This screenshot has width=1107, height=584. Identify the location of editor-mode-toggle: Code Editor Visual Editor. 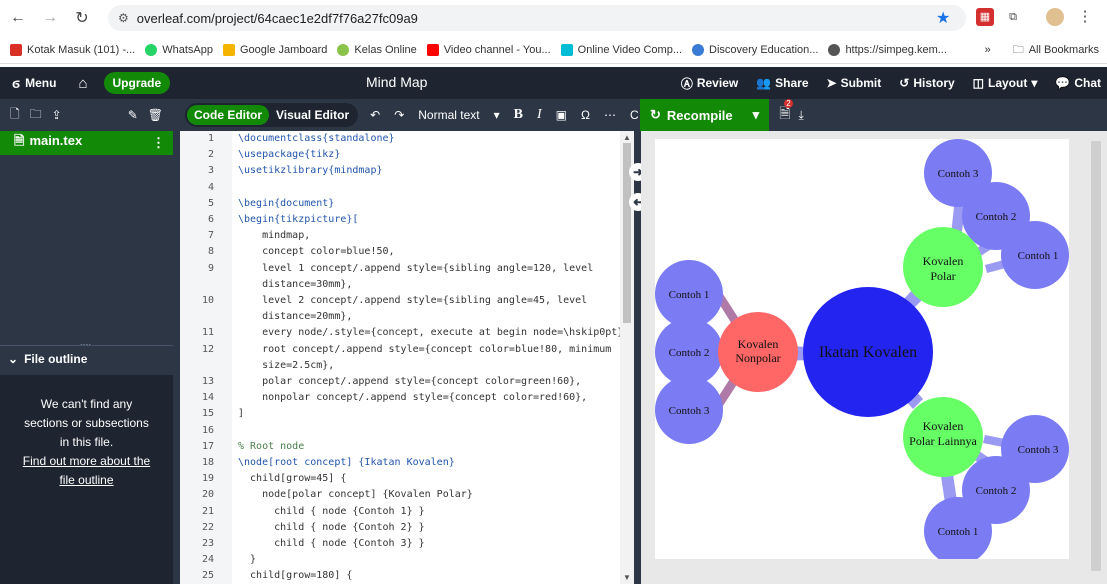
(272, 115).